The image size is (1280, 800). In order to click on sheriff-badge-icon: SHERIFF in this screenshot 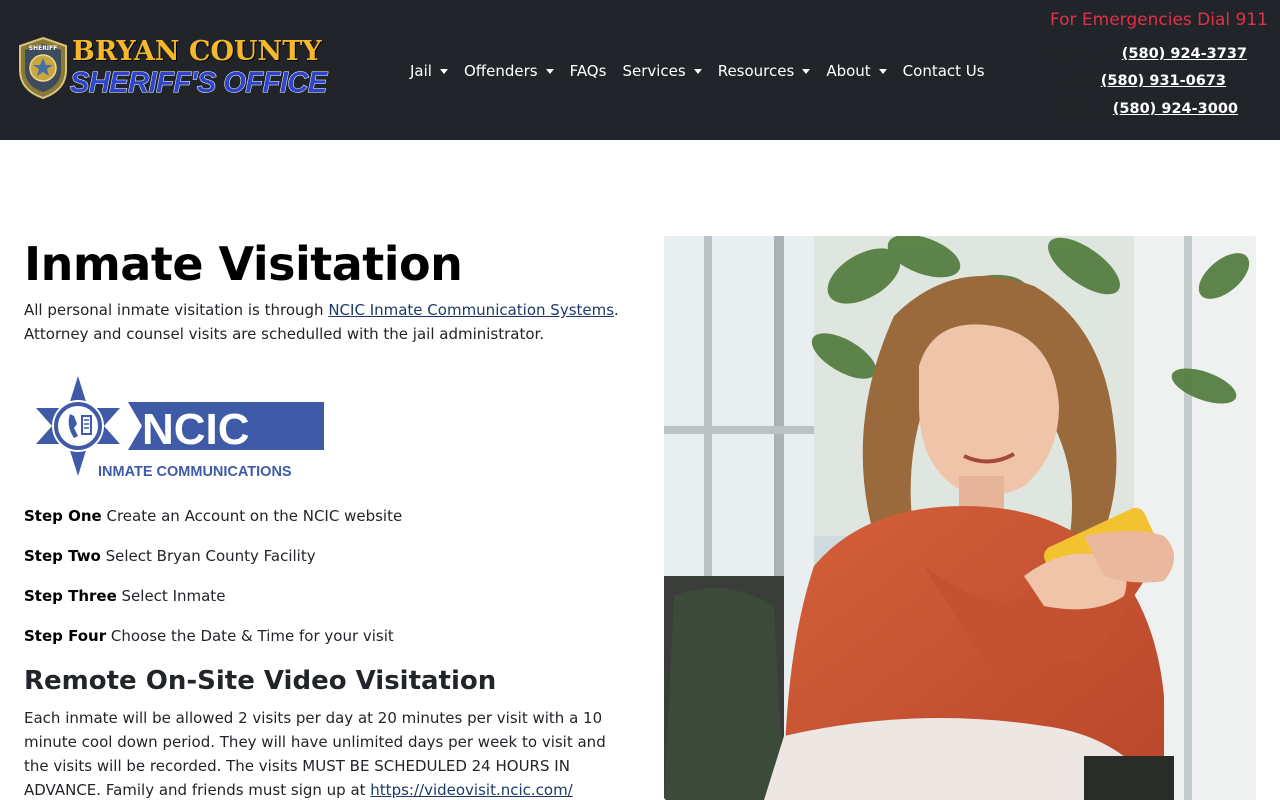, I will do `click(43, 68)`.